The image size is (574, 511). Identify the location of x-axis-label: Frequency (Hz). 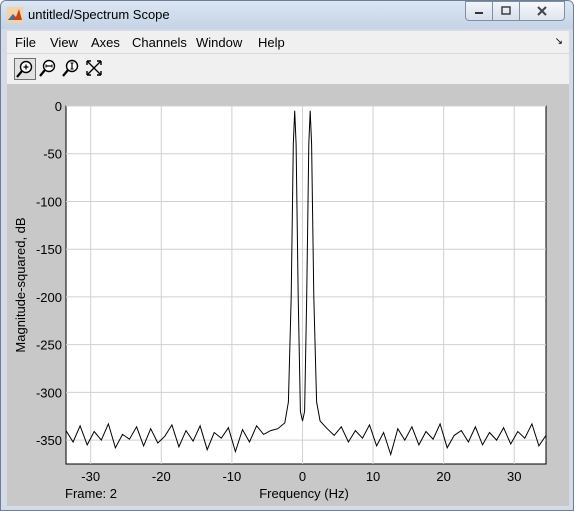
(304, 493).